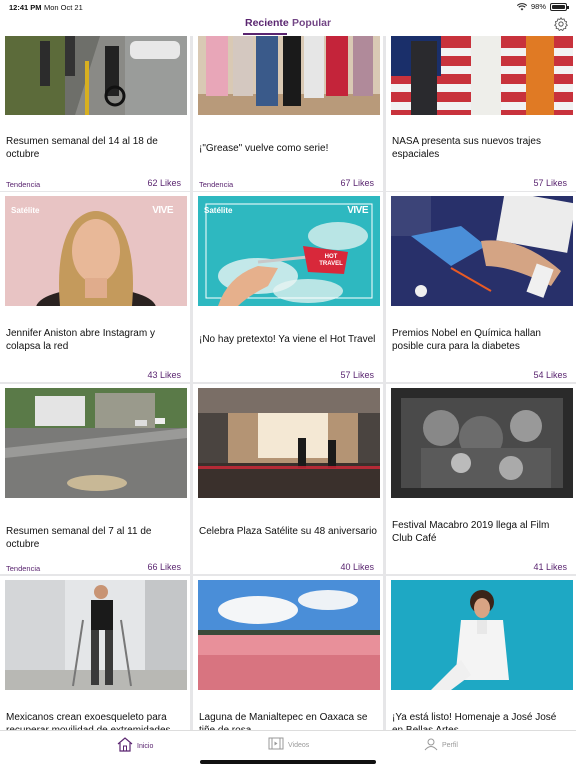 Image resolution: width=576 pixels, height=768 pixels. Describe the element at coordinates (164, 375) in the screenshot. I see `article-likes: 43 Likes` at that location.